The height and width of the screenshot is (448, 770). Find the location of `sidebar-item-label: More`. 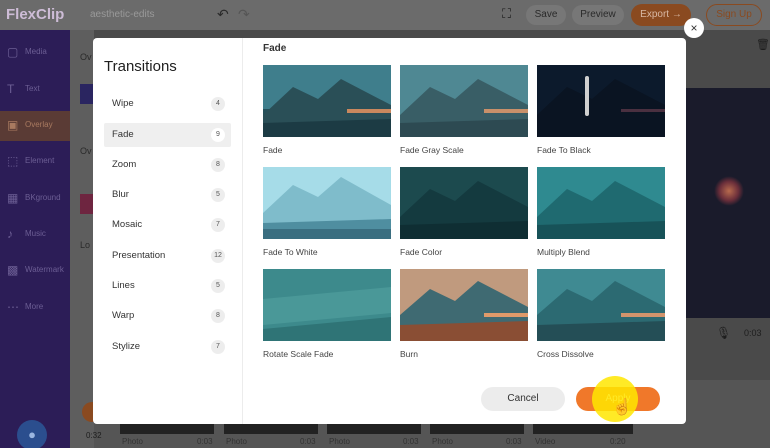

sidebar-item-label: More is located at coordinates (34, 306).